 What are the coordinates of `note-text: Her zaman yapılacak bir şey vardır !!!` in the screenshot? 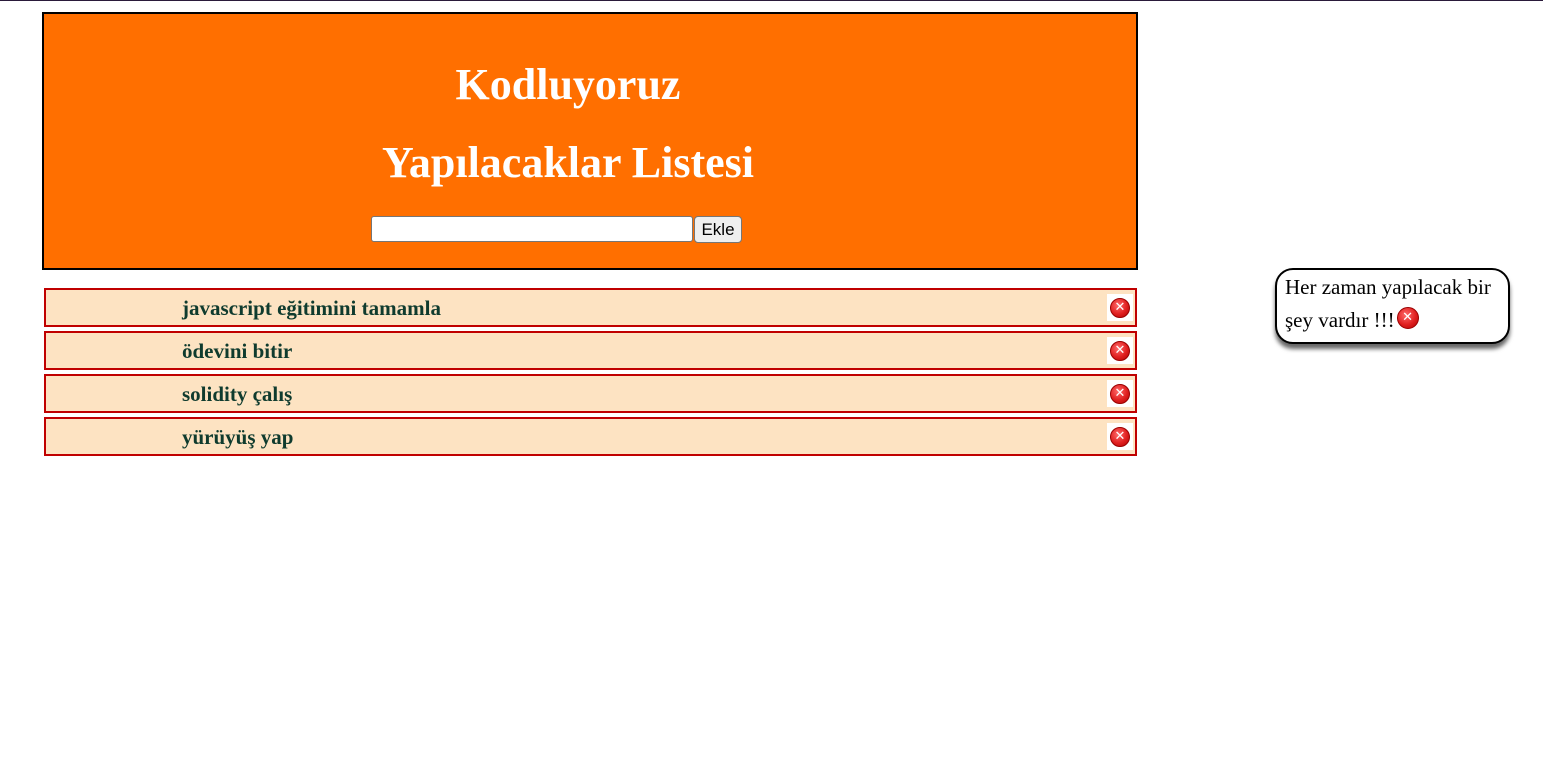 It's located at (1388, 303).